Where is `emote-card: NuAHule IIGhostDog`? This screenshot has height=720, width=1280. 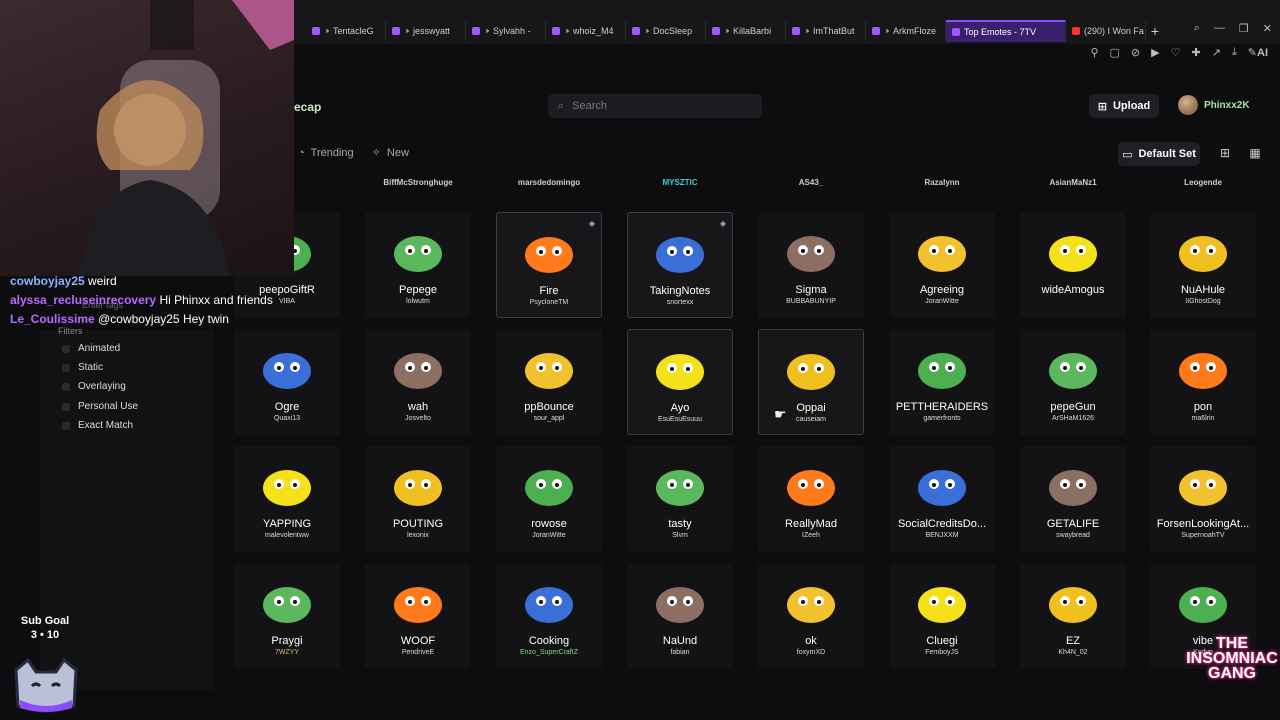 emote-card: NuAHule IIGhostDog is located at coordinates (1203, 265).